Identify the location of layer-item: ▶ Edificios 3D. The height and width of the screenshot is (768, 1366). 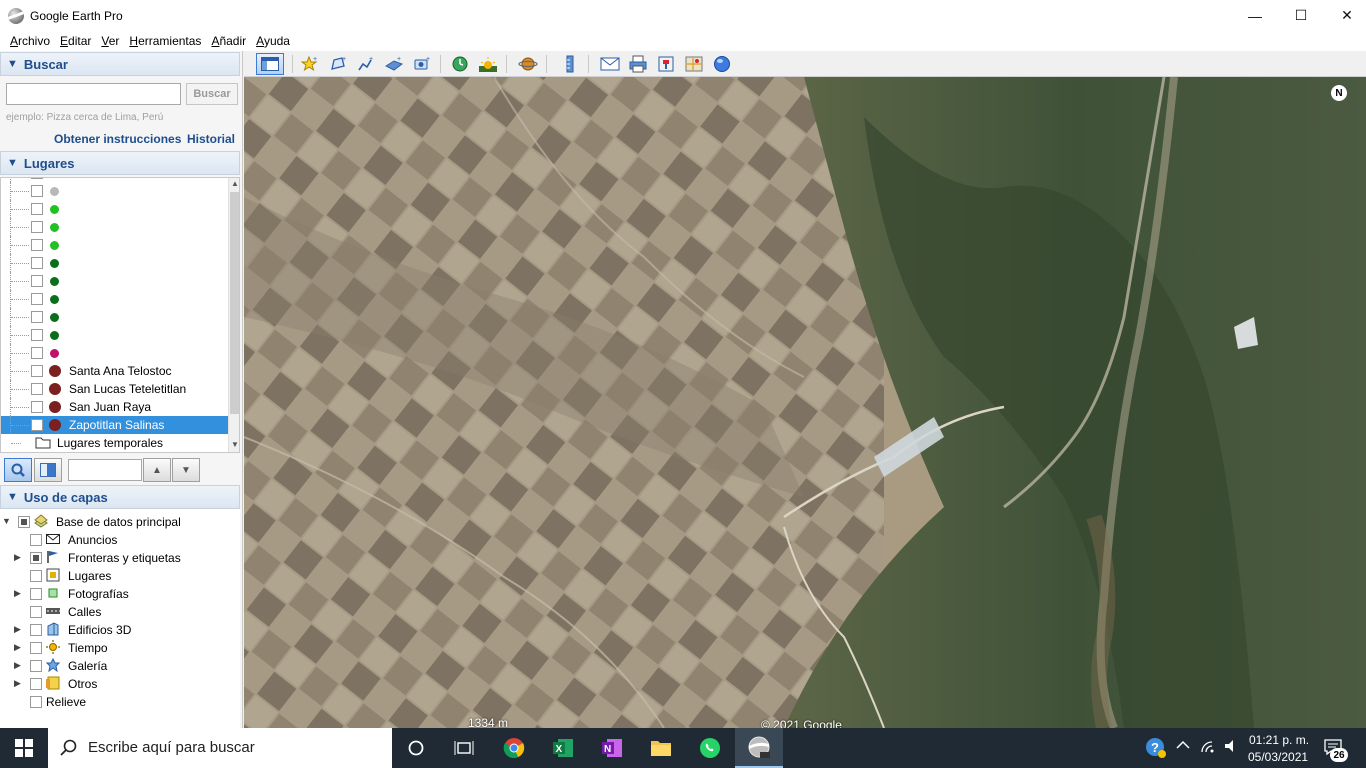
(120, 630).